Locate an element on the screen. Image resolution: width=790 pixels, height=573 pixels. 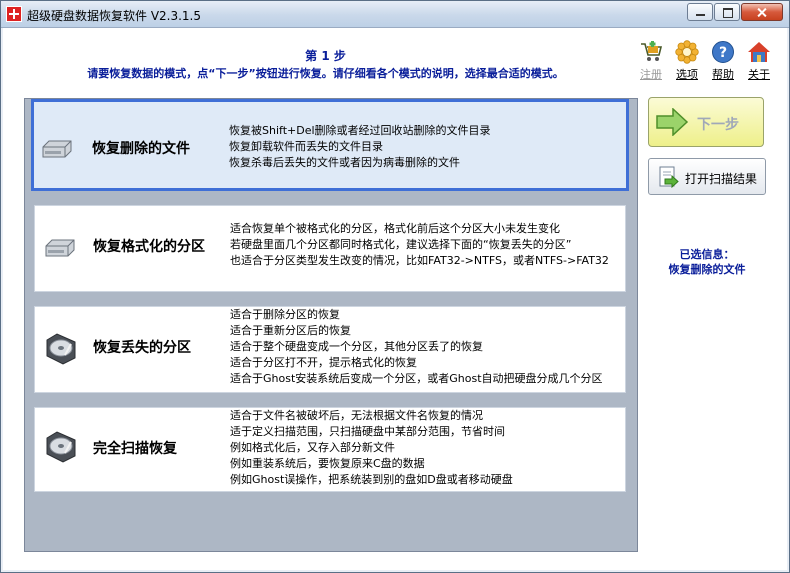
description-line: 适合于删除分区的恢复 is located at coordinates (285, 314).